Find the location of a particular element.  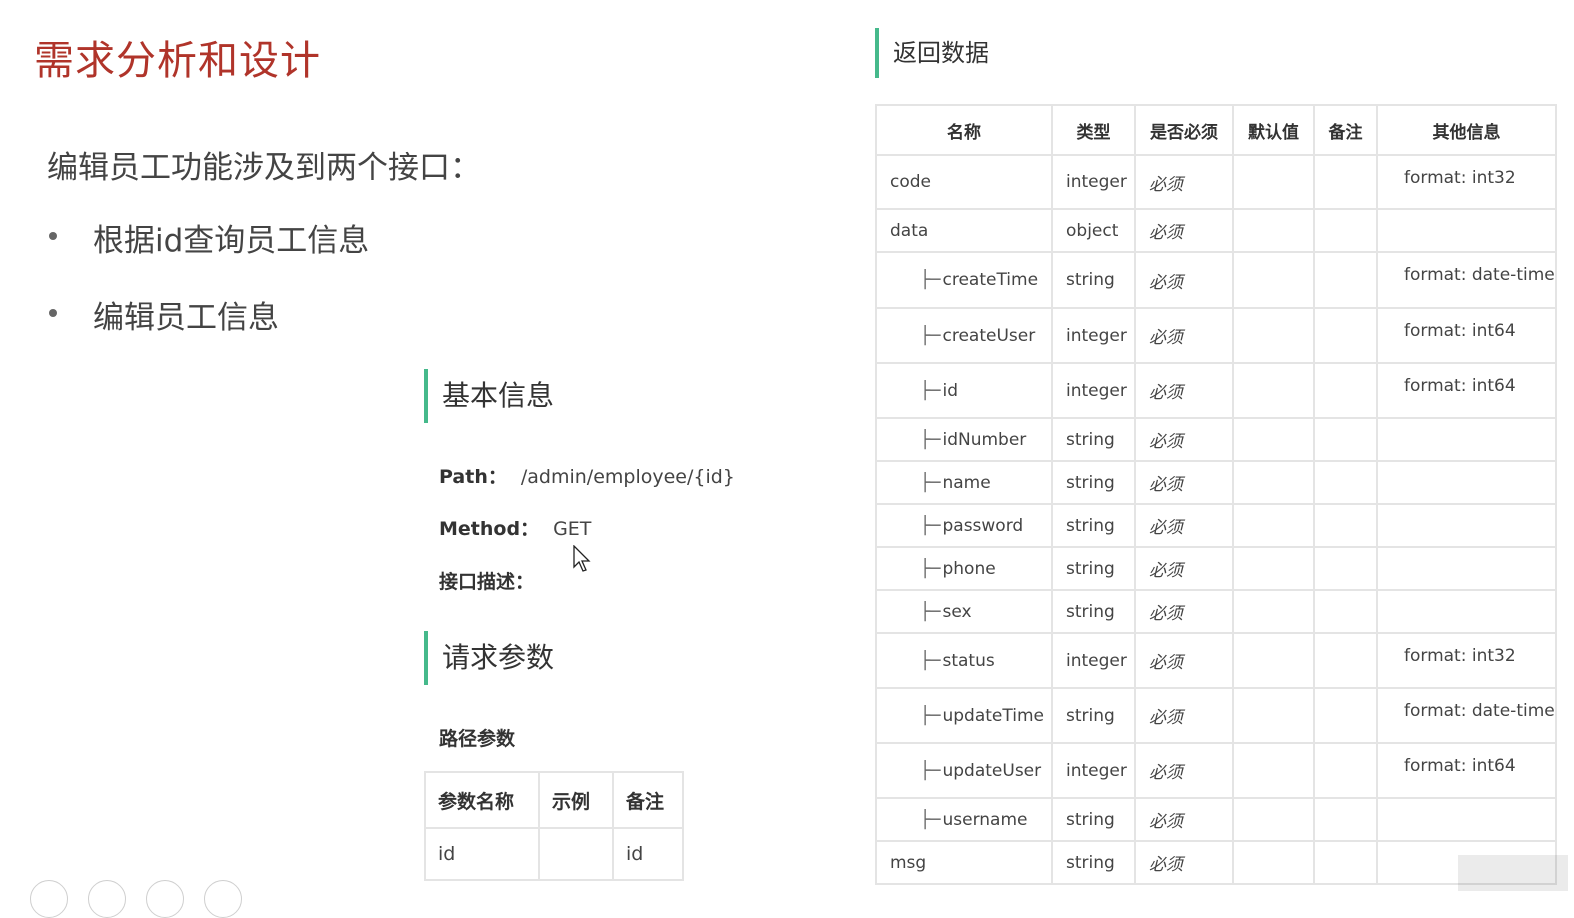

desc-row: 接口描述： is located at coordinates (486, 580).